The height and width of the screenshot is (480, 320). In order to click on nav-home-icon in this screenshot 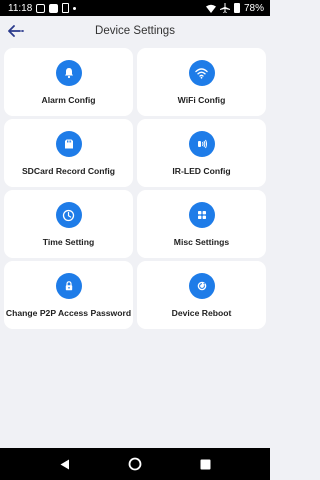, I will do `click(135, 464)`.